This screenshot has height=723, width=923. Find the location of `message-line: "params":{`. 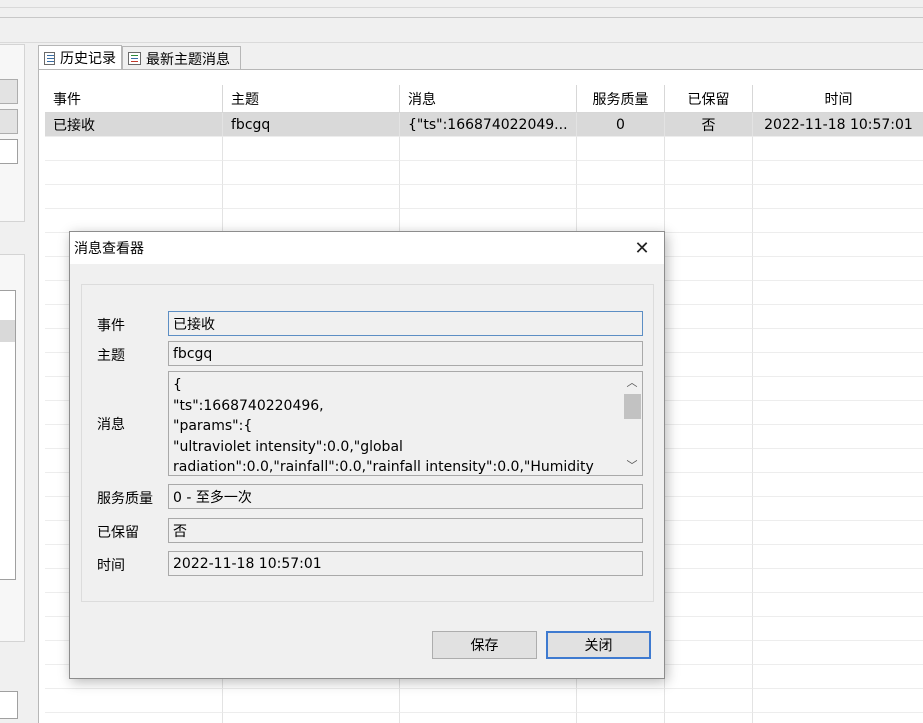

message-line: "params":{ is located at coordinates (213, 426).